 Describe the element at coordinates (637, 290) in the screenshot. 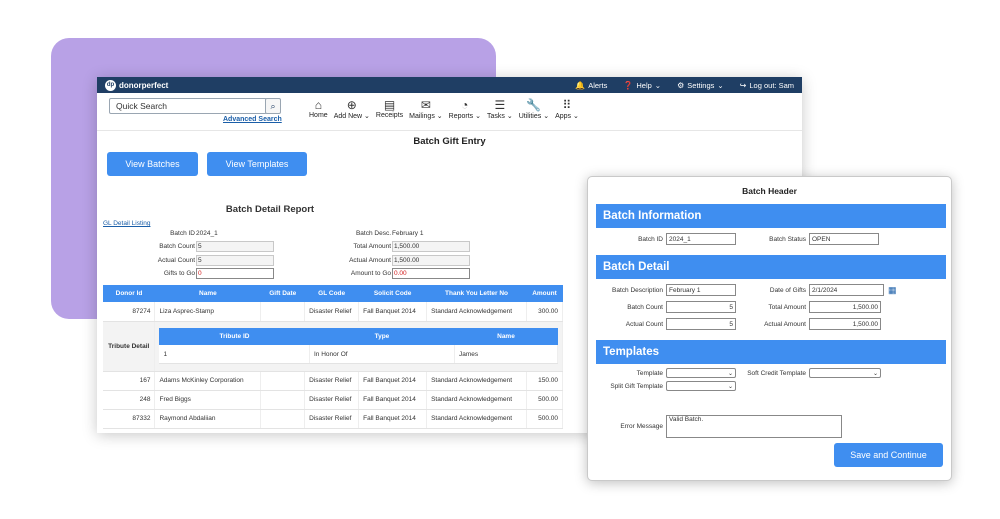

I see `field-label: Batch Description` at that location.